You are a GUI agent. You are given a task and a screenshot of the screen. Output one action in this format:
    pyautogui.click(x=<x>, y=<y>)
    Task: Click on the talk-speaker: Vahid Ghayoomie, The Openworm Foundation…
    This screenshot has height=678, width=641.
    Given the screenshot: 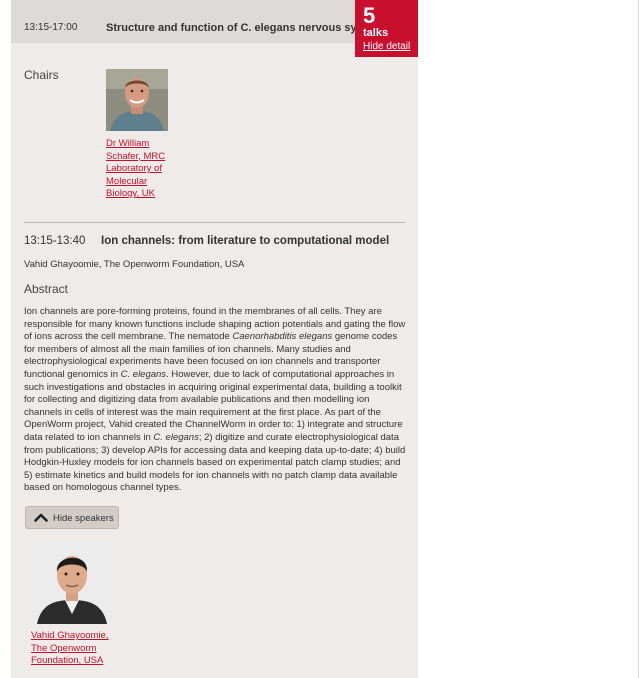 What is the action you would take?
    pyautogui.click(x=134, y=264)
    